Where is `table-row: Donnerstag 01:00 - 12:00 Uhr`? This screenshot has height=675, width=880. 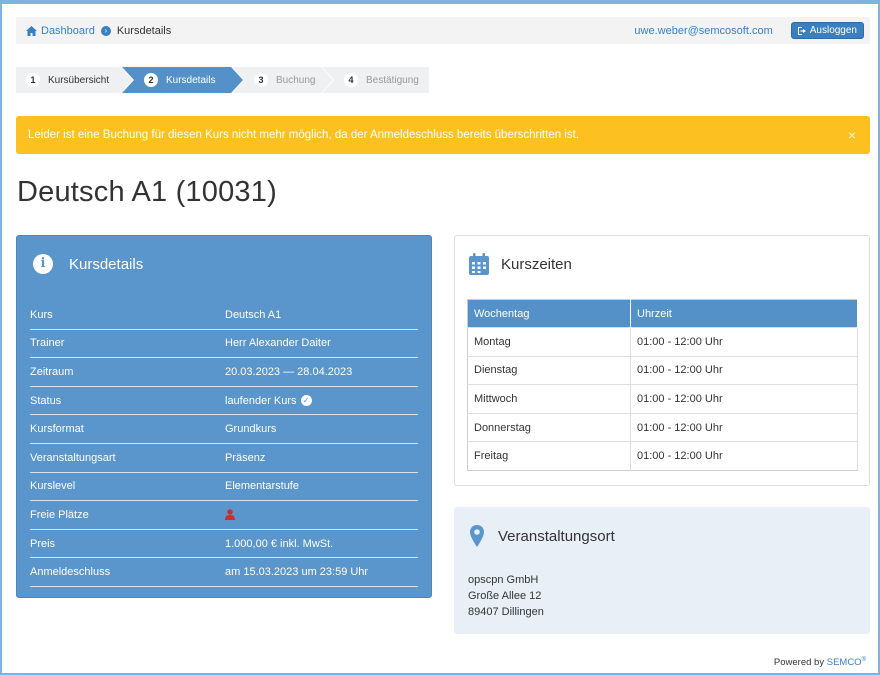
table-row: Donnerstag 01:00 - 12:00 Uhr is located at coordinates (662, 427).